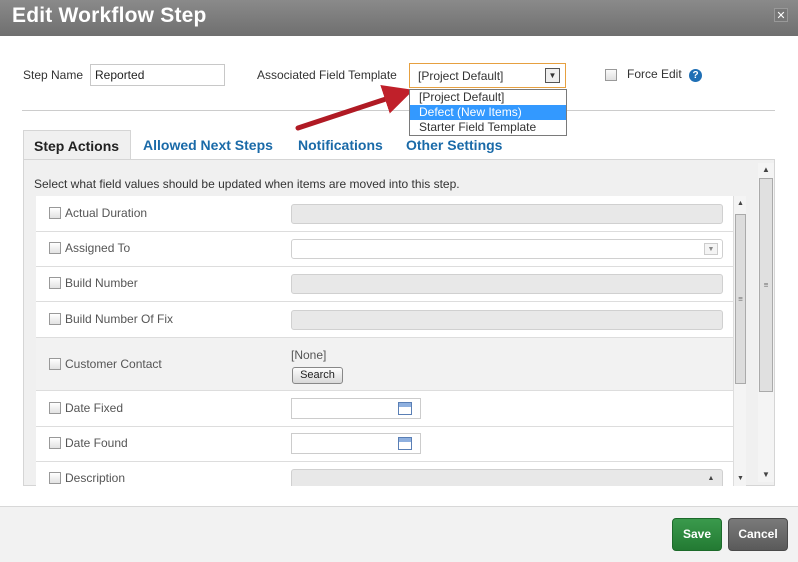  Describe the element at coordinates (488, 127) in the screenshot. I see `template-option: Starter Field Template` at that location.